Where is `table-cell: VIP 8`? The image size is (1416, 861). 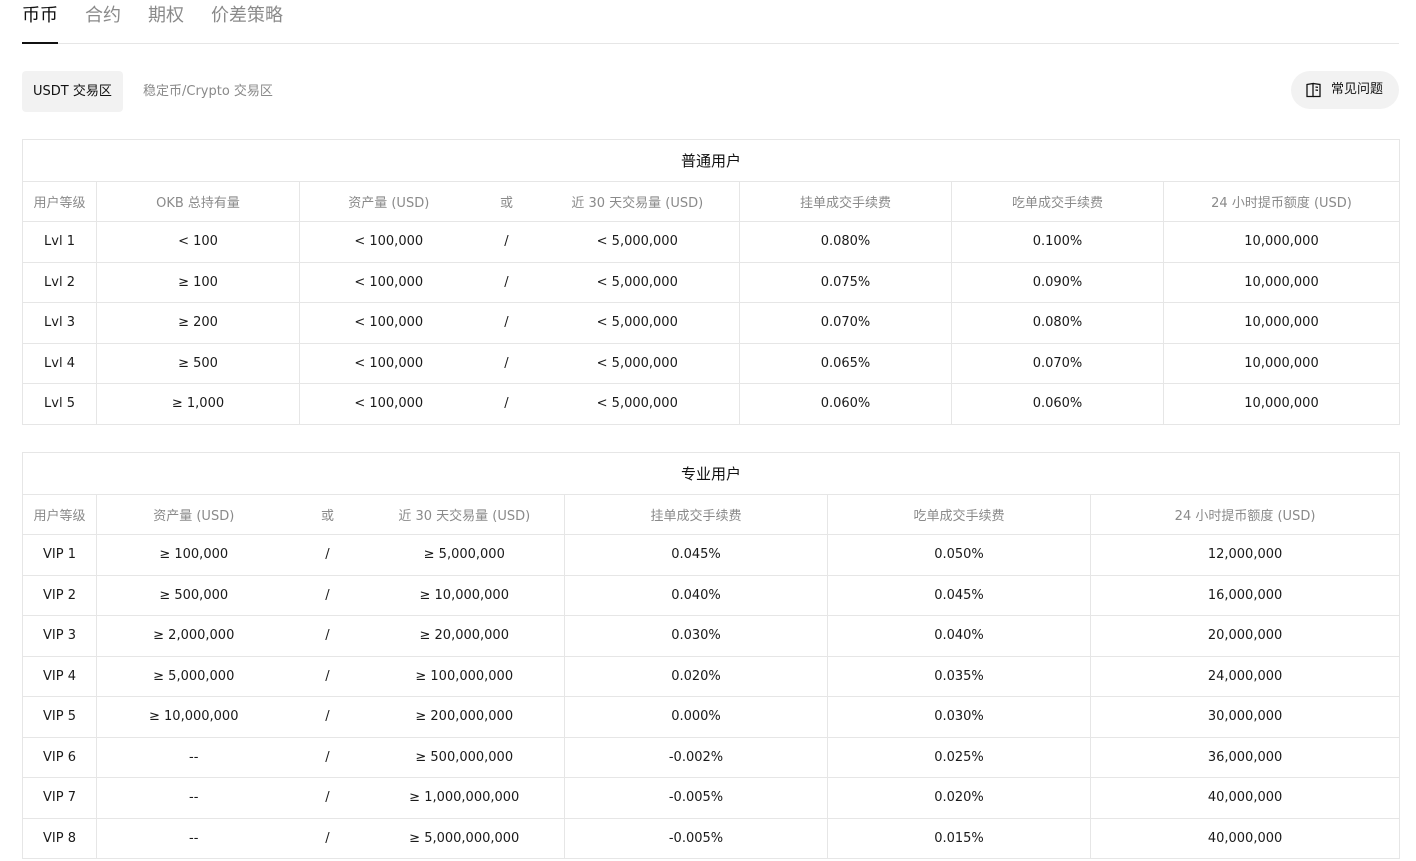 table-cell: VIP 8 is located at coordinates (59, 838).